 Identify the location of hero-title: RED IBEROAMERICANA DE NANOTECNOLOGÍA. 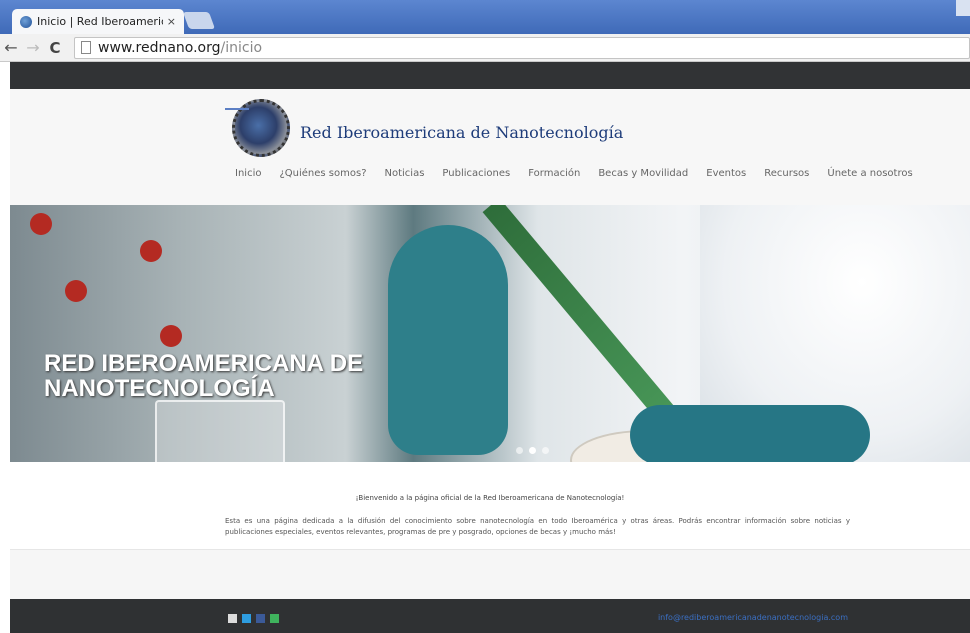
(204, 376).